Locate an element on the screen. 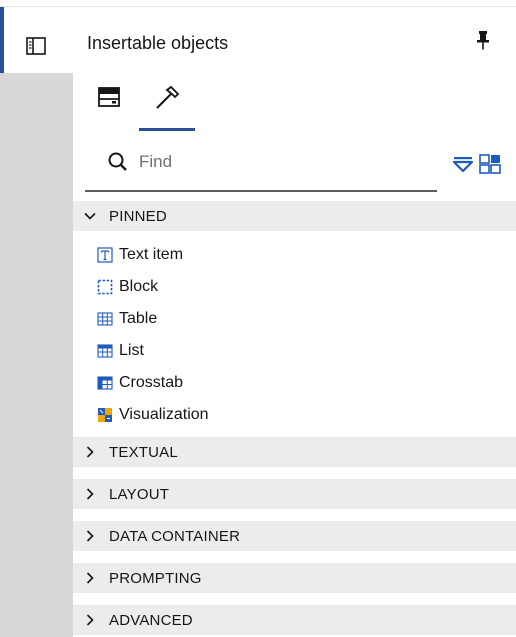 Image resolution: width=516 pixels, height=637 pixels. text-item-icon is located at coordinates (105, 255).